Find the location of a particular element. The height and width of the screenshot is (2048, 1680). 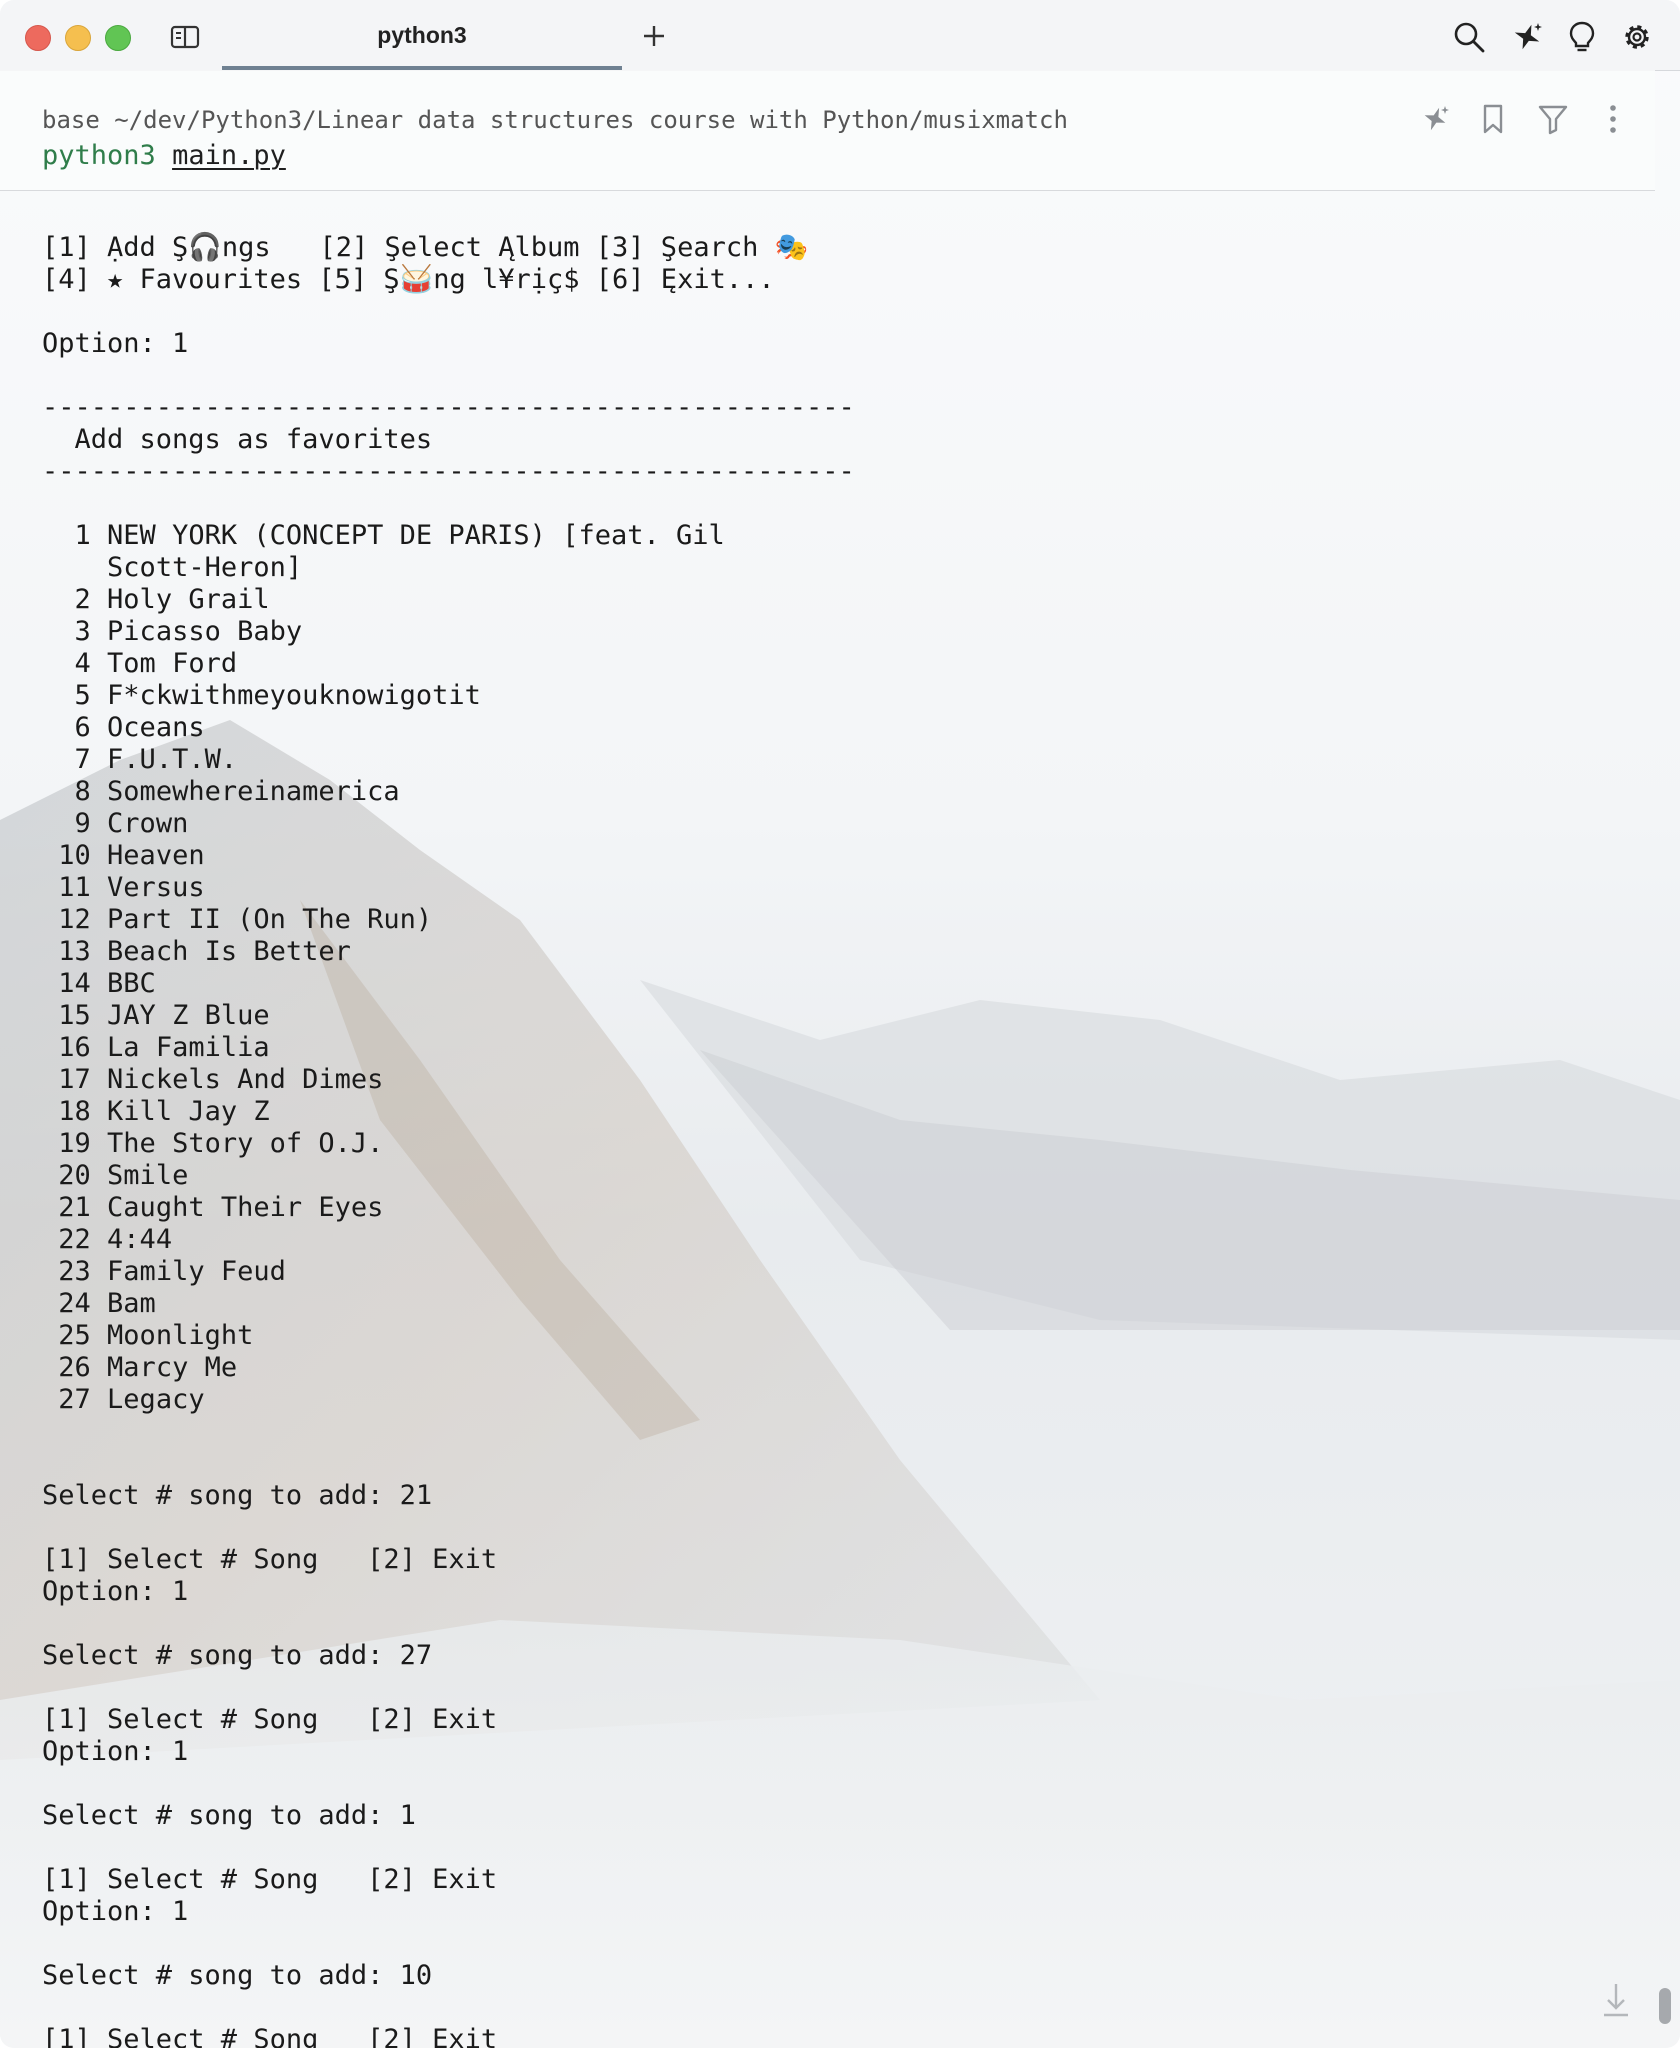

command-line: python3 main.py is located at coordinates (164, 155).